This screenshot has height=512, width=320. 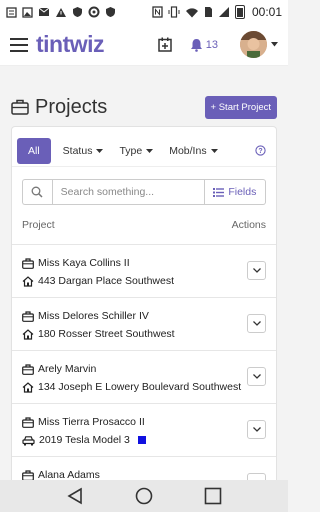 I want to click on tab-status-label: Status, so click(x=77, y=150).